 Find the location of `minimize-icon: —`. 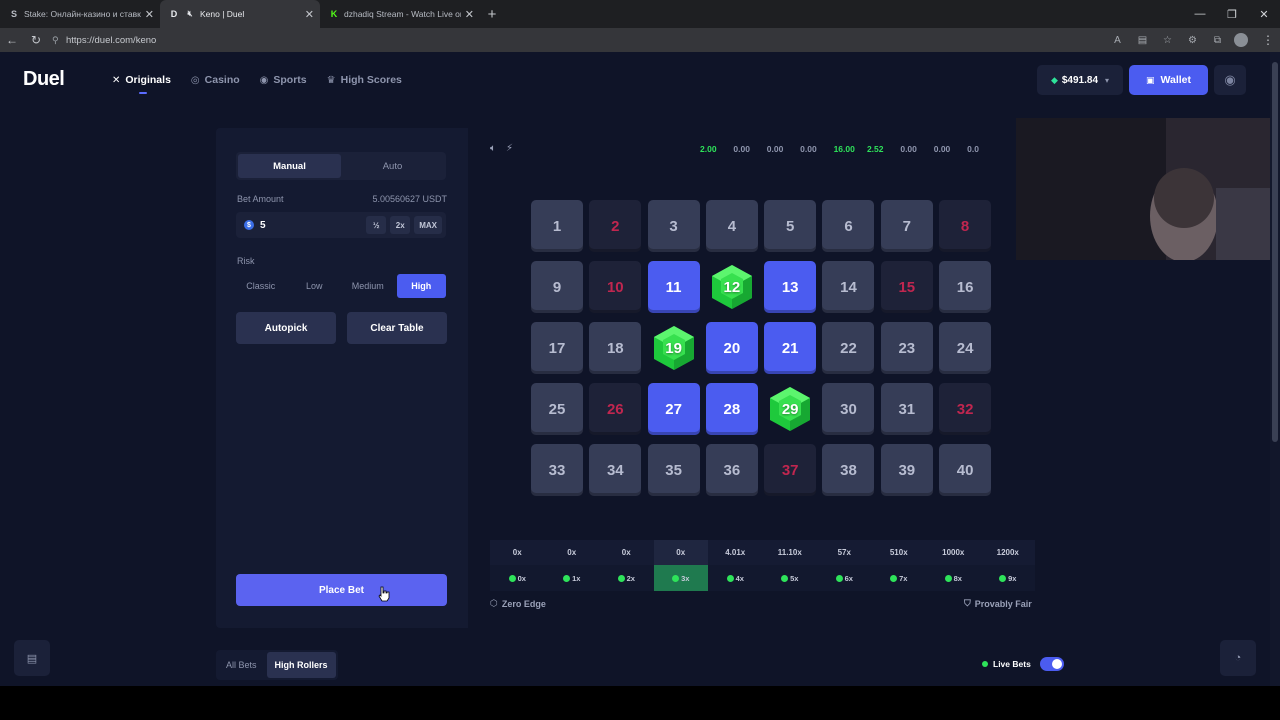

minimize-icon: — is located at coordinates (1200, 14).